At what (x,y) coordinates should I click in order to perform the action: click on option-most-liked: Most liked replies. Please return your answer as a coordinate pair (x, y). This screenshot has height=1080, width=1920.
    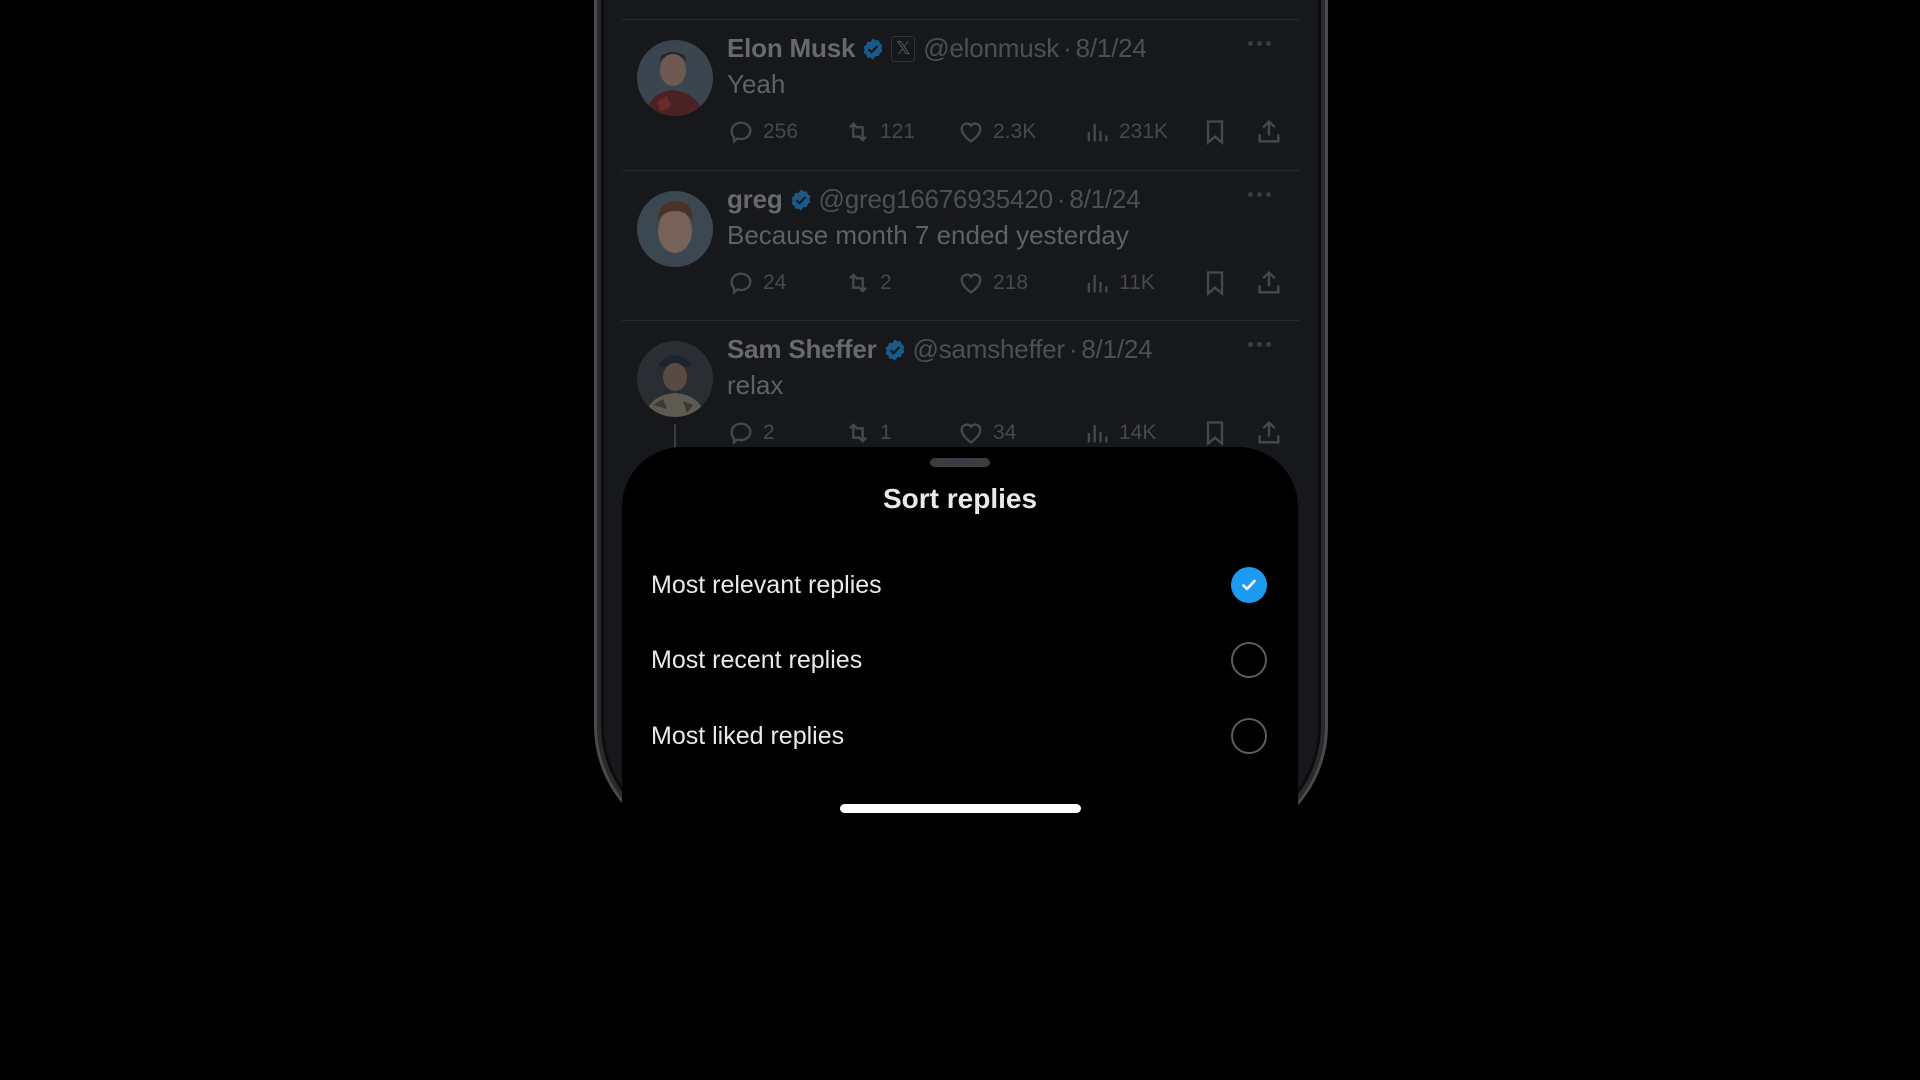
    Looking at the image, I should click on (960, 736).